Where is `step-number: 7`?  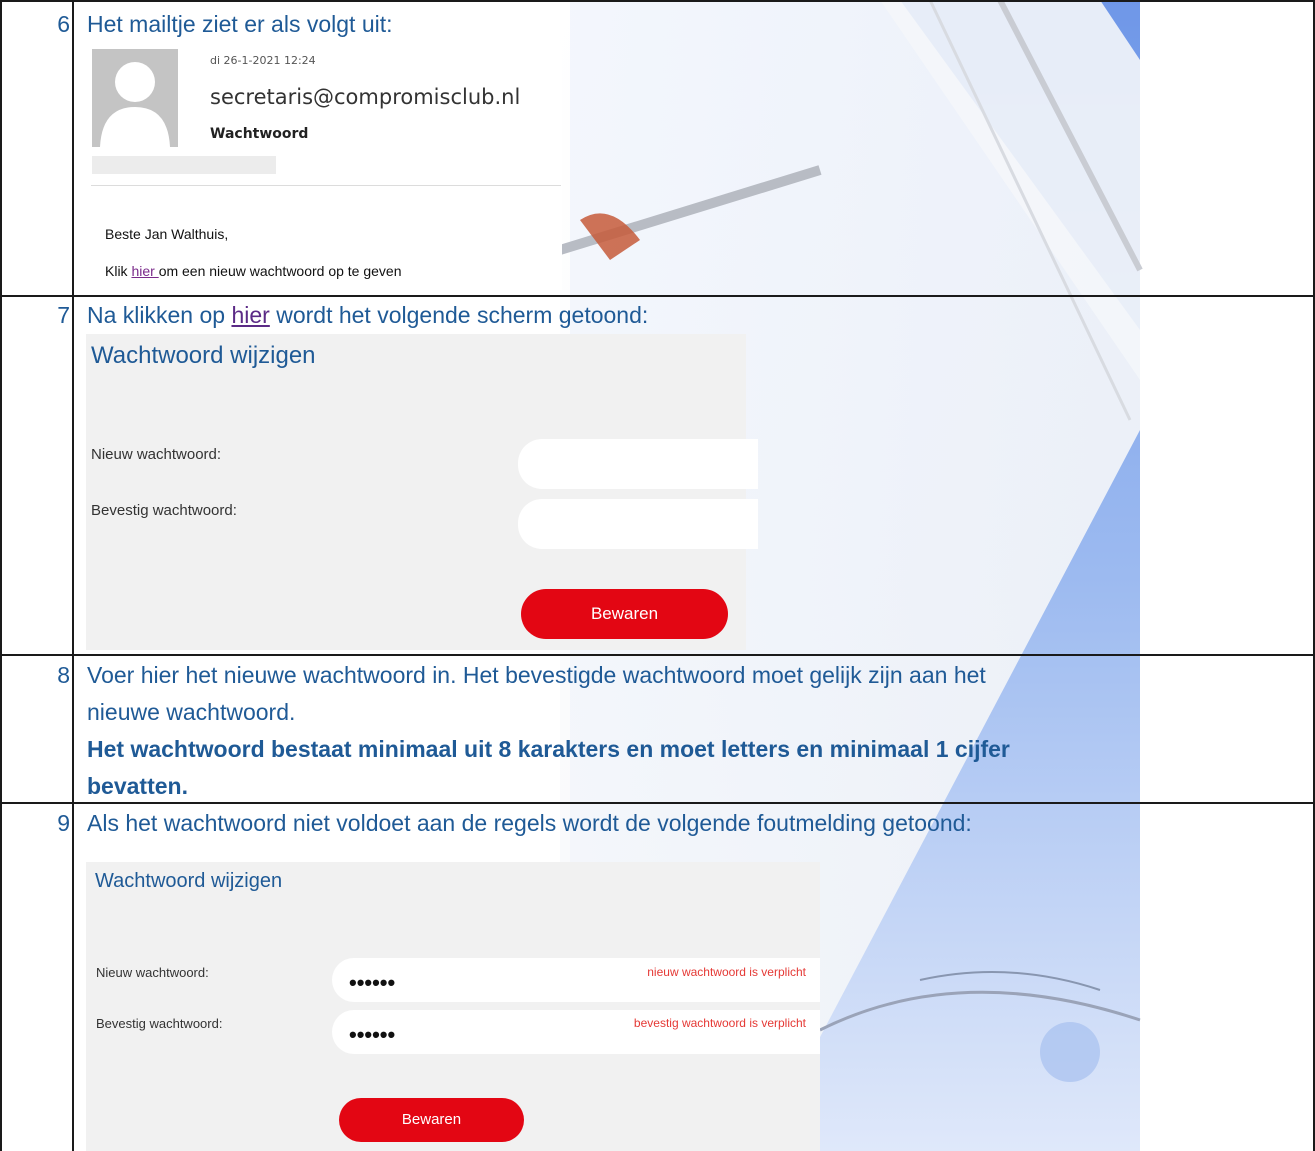 step-number: 7 is located at coordinates (63, 315).